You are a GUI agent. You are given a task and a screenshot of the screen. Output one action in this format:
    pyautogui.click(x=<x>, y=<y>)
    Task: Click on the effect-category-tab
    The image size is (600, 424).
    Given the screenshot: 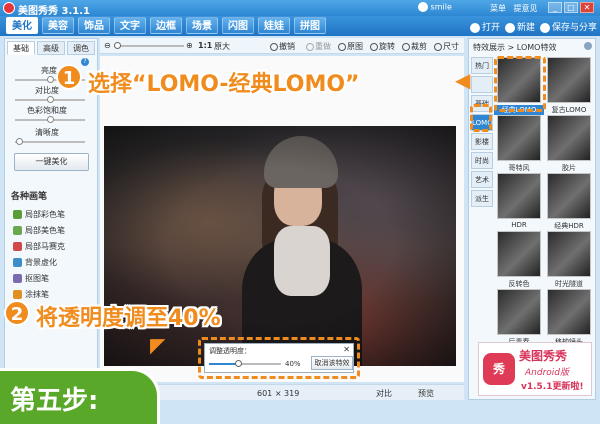 What is the action you would take?
    pyautogui.click(x=482, y=84)
    